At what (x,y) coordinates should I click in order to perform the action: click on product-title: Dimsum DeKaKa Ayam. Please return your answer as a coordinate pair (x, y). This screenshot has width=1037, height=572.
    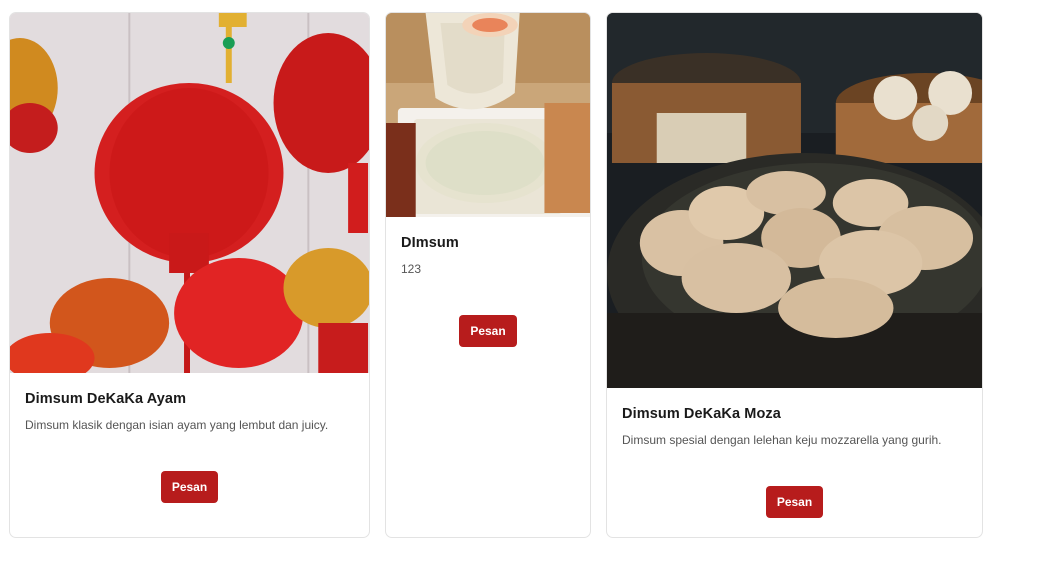
    Looking at the image, I should click on (106, 399).